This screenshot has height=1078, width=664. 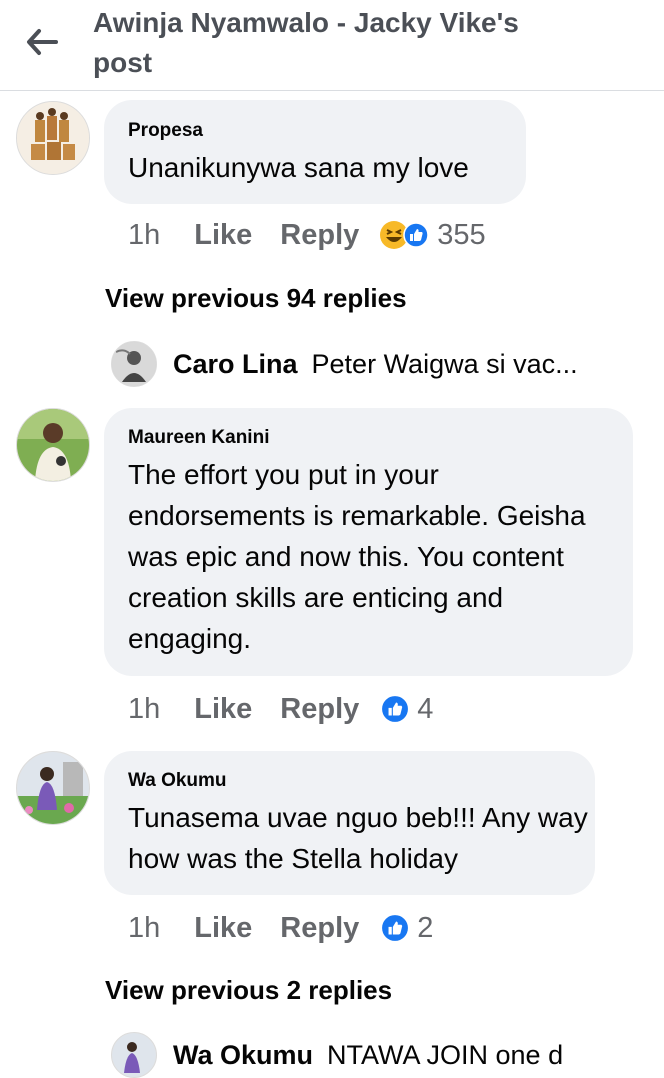 I want to click on comment-actions: 1h Like Reply 2, so click(x=280, y=928).